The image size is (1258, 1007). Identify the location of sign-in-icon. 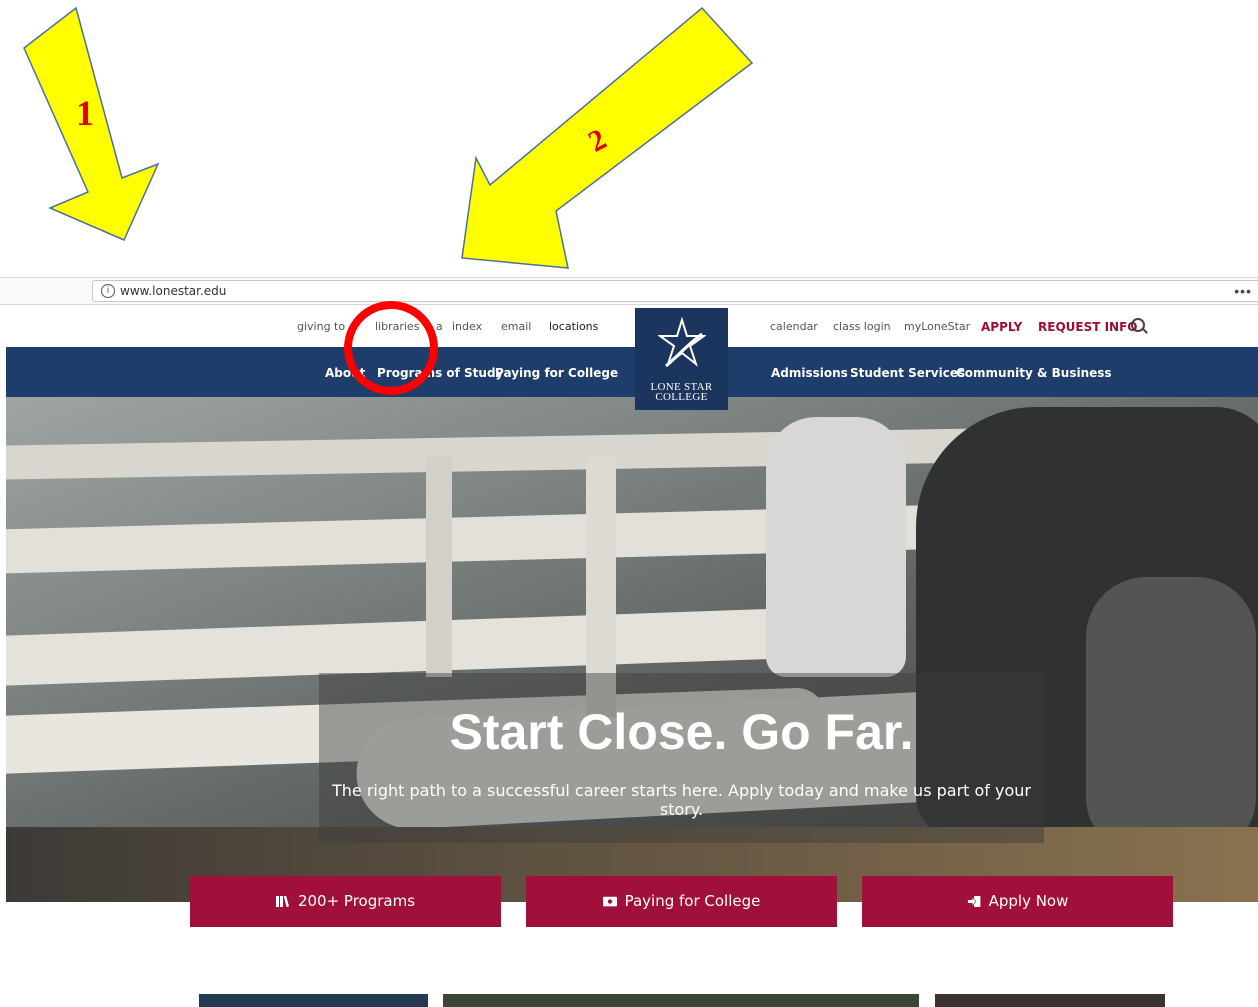
(973, 901).